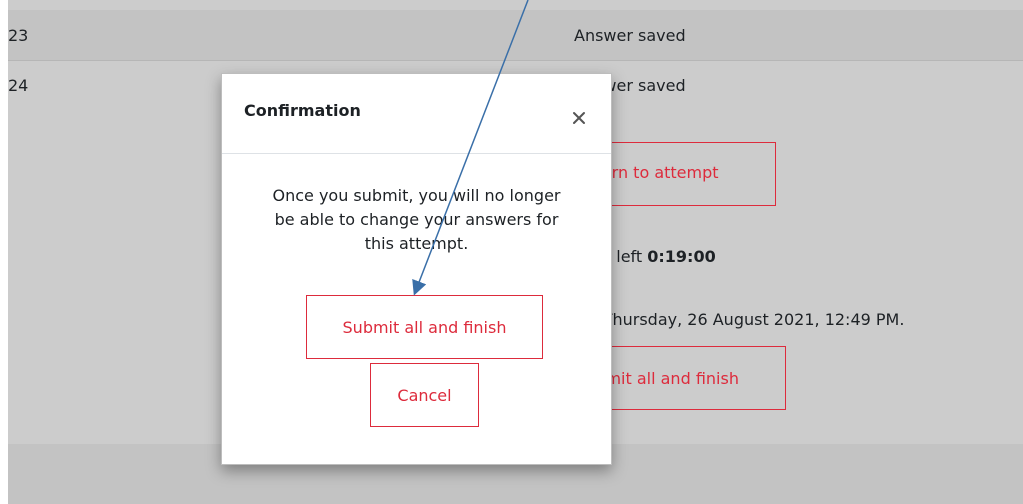 The image size is (1023, 504). I want to click on question-number: 23, so click(18, 35).